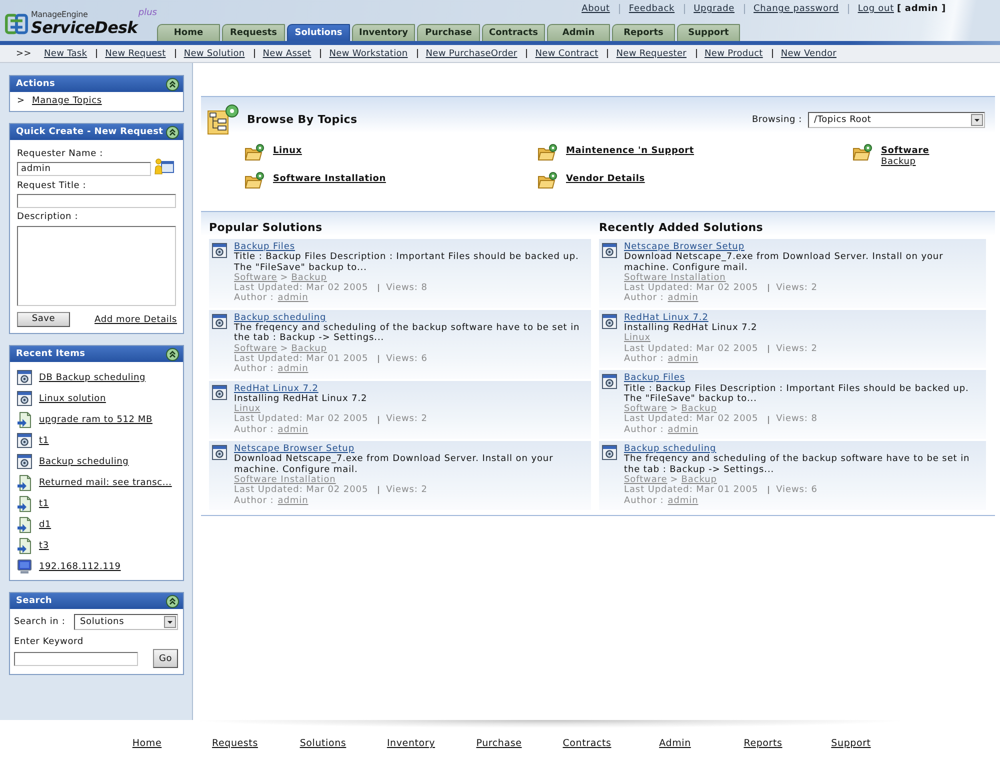 This screenshot has width=1000, height=761. Describe the element at coordinates (763, 743) in the screenshot. I see `footer-link: Reports` at that location.